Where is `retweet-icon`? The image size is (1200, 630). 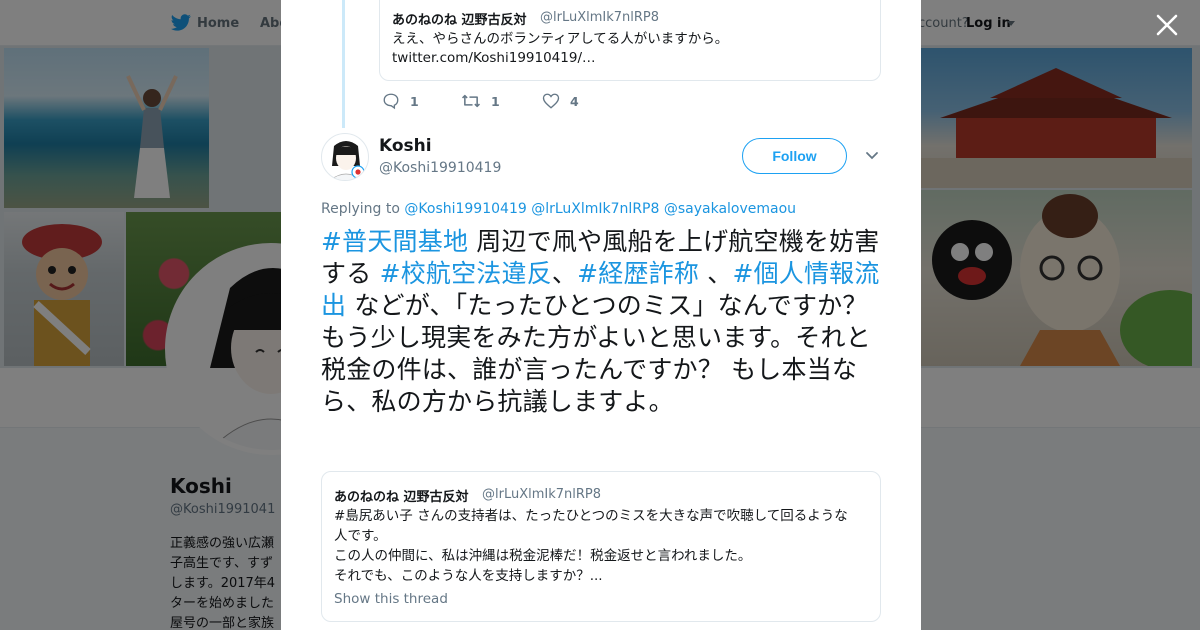
retweet-icon is located at coordinates (471, 101).